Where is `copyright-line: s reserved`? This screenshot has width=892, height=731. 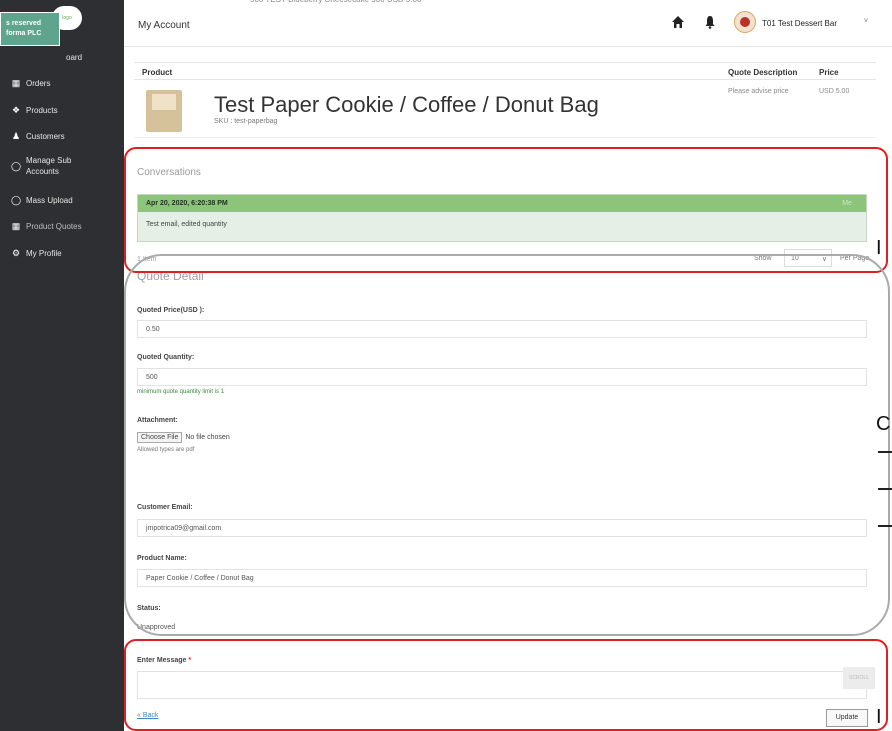 copyright-line: s reserved is located at coordinates (24, 23).